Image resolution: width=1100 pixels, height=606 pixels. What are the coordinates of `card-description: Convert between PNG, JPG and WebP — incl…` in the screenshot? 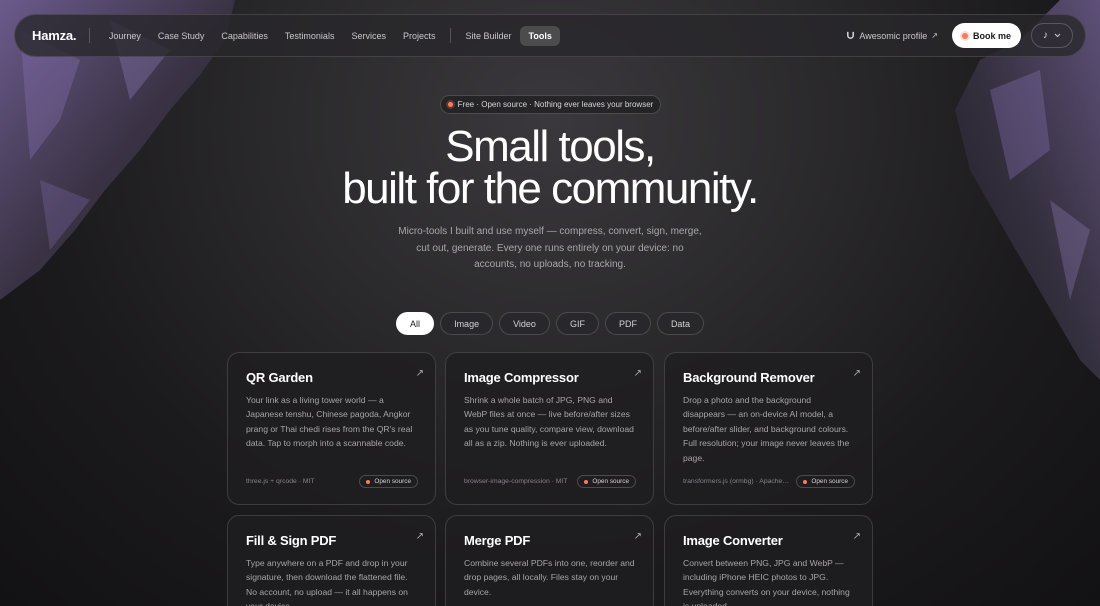 It's located at (766, 582).